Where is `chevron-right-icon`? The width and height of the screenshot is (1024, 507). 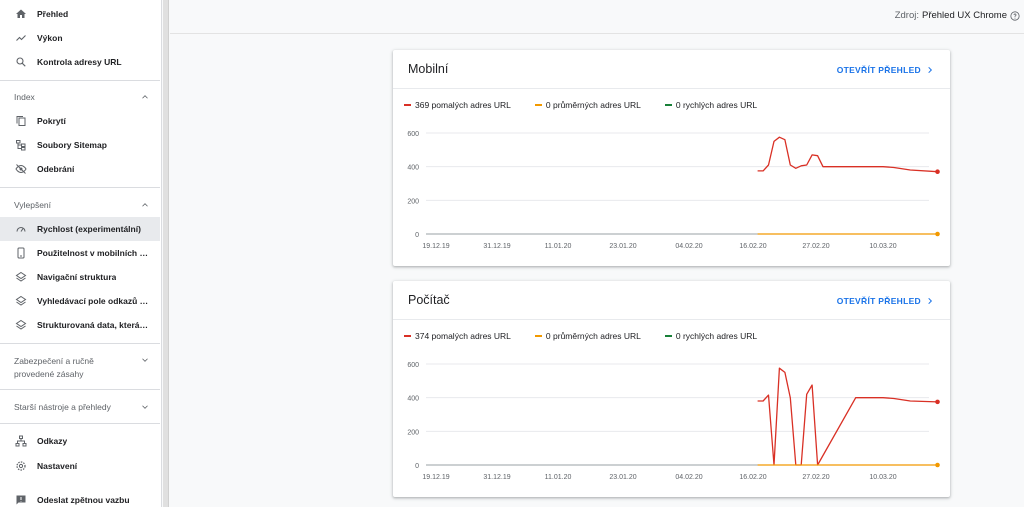 chevron-right-icon is located at coordinates (930, 301).